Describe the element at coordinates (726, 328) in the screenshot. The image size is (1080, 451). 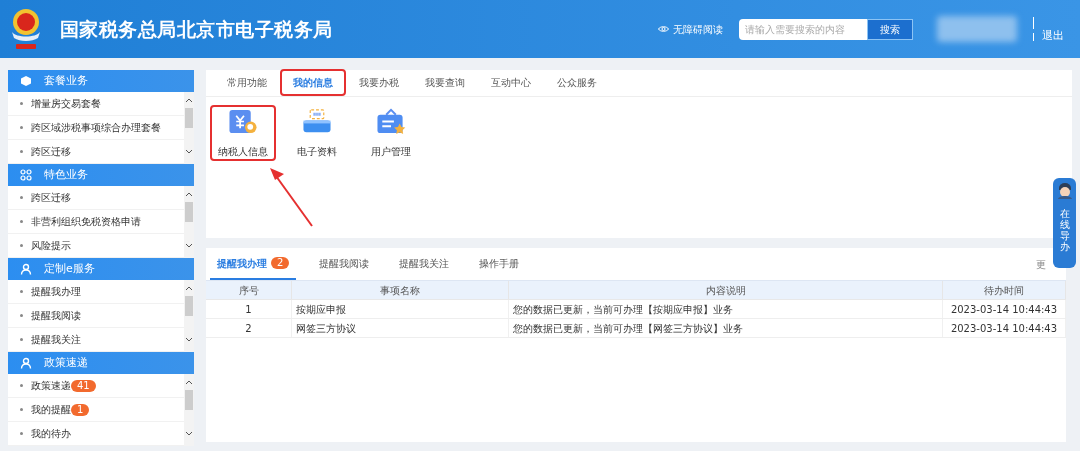
I see `table-cell: 您的数据已更新，当前可办理【网签三方协议】业务` at that location.